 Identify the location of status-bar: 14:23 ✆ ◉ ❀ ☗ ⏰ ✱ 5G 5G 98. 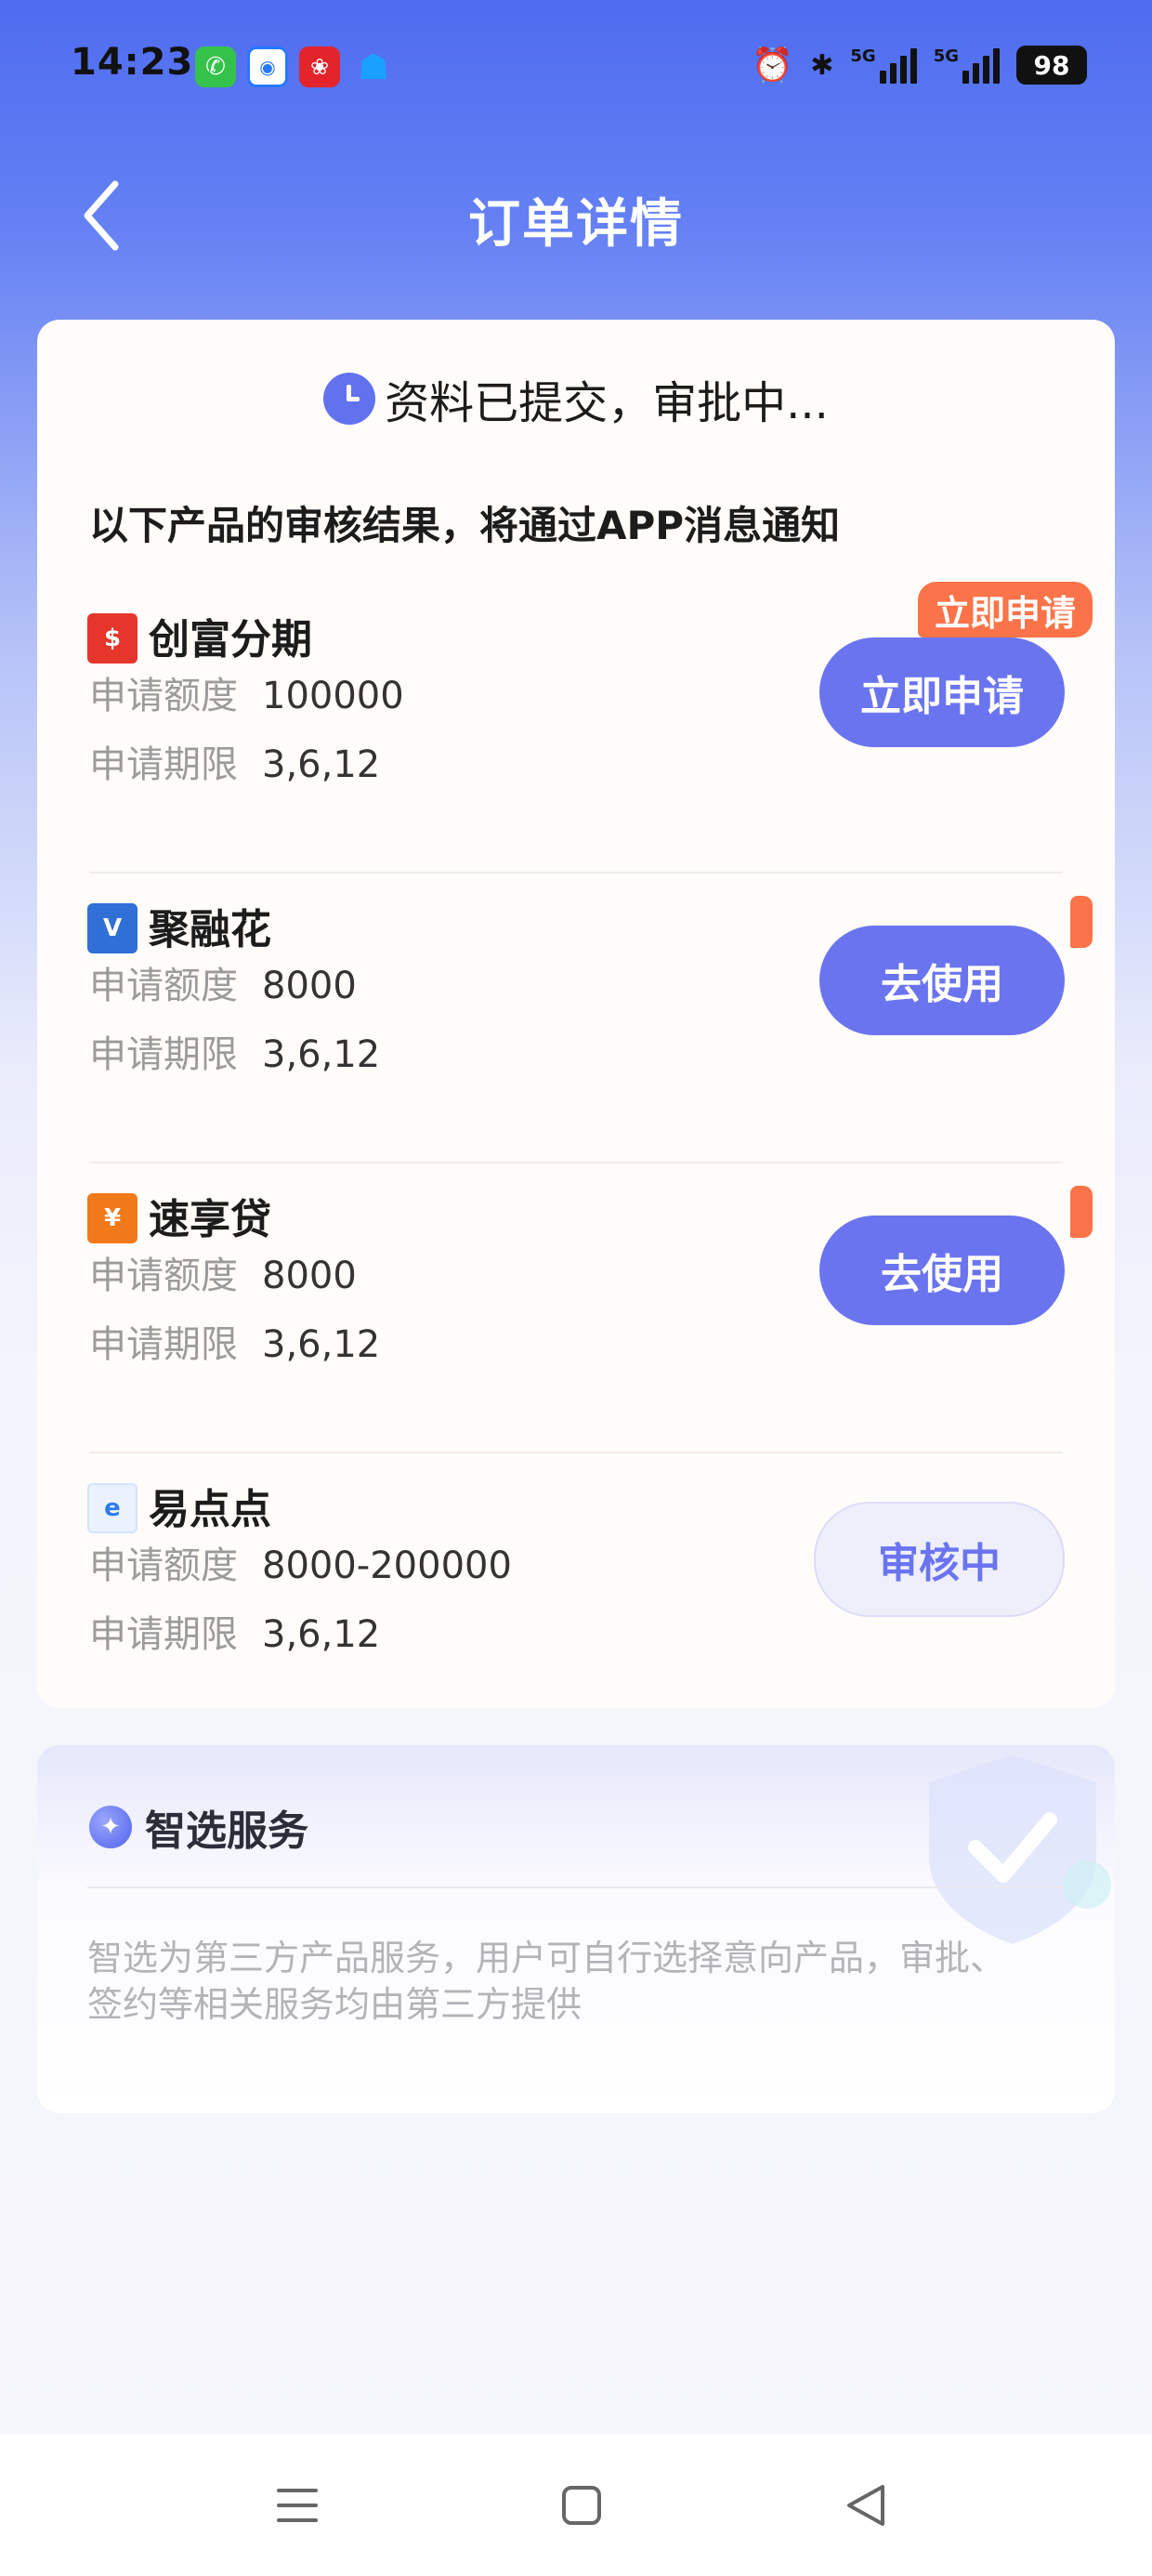
(576, 69).